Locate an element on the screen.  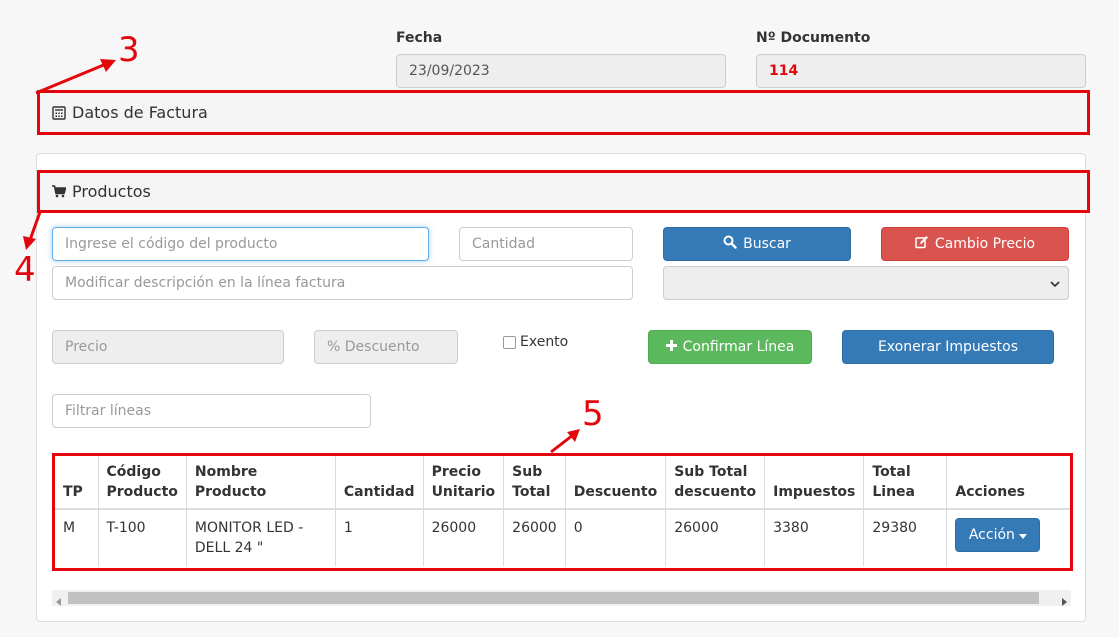
col-subtotal: Sub Total is located at coordinates (534, 483).